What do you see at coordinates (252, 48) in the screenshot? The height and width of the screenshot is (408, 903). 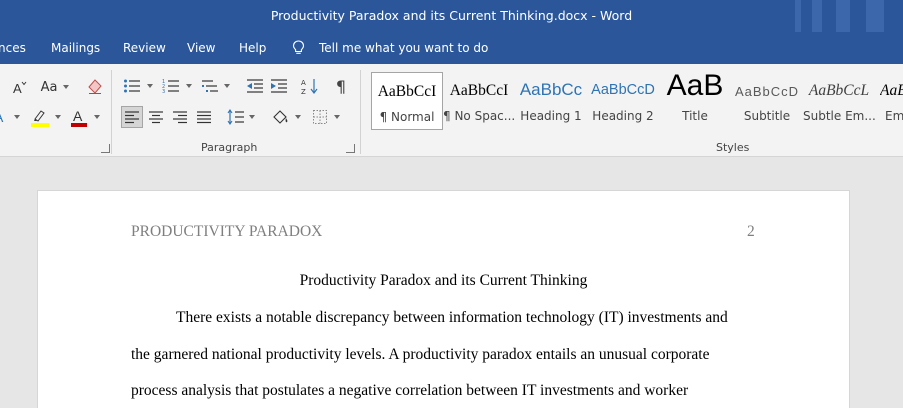 I see `tab-help: Help` at bounding box center [252, 48].